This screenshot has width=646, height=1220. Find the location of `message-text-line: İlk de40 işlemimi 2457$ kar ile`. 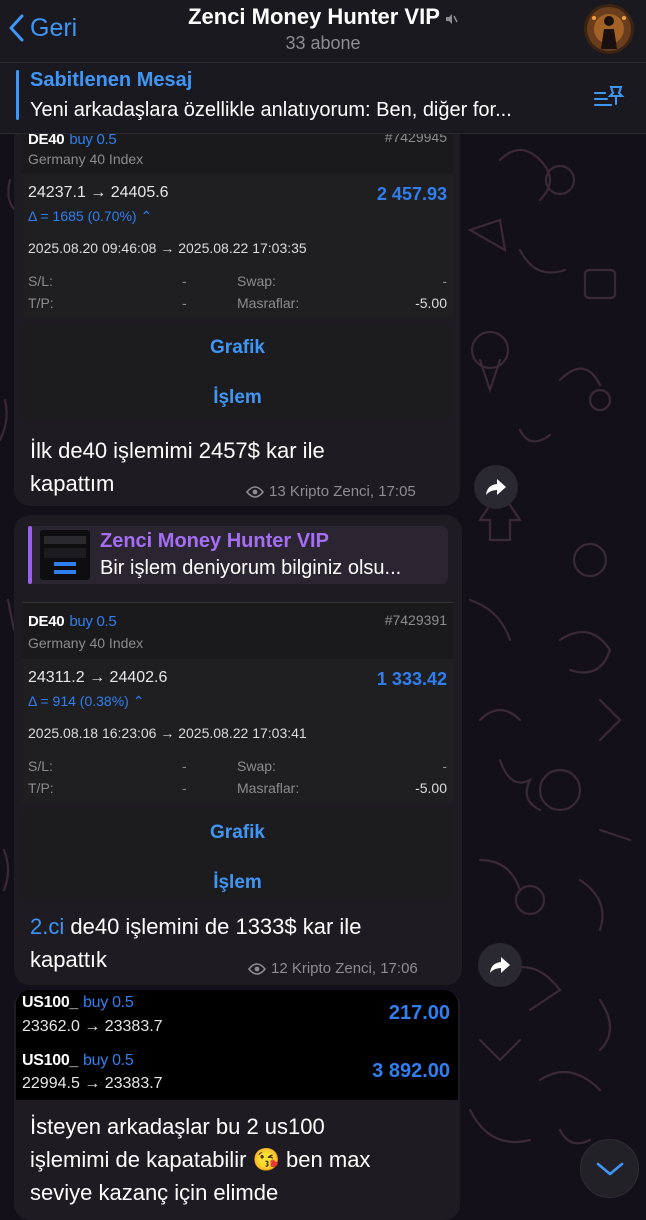

message-text-line: İlk de40 işlemimi 2457$ kar ile is located at coordinates (177, 450).